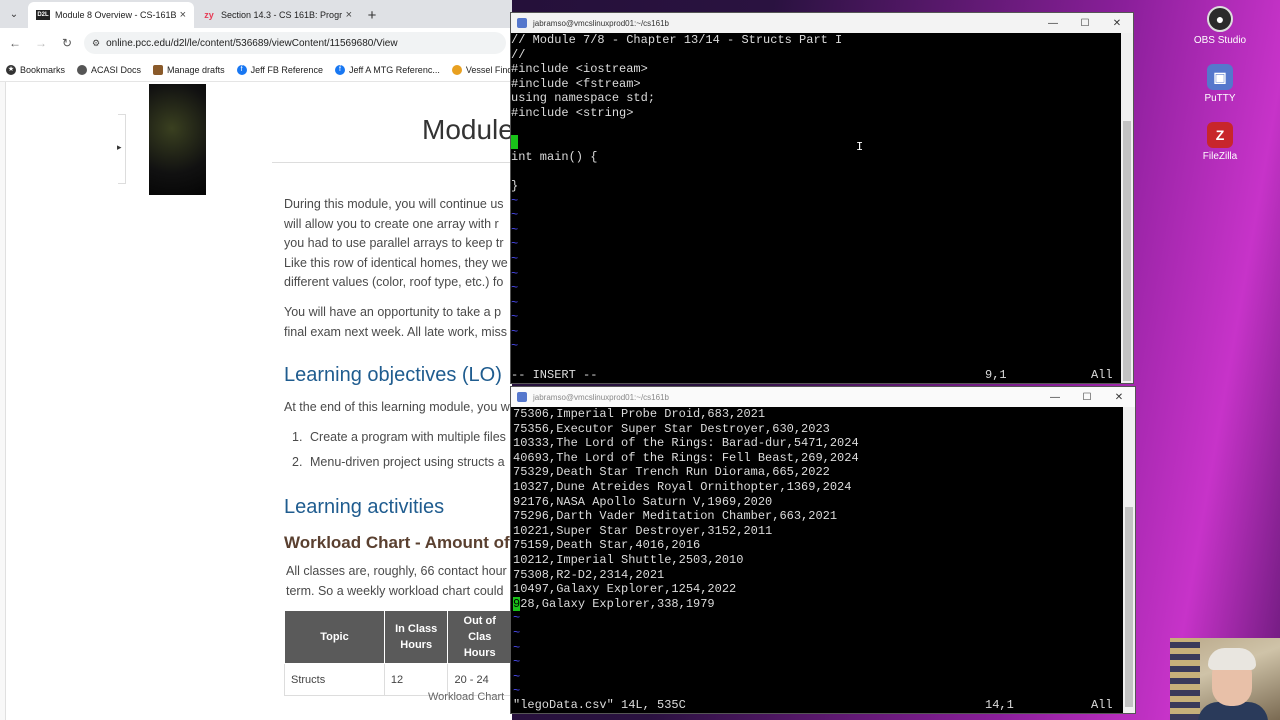 The image size is (1280, 720). Describe the element at coordinates (41, 43) in the screenshot. I see `forward-icon: →` at that location.